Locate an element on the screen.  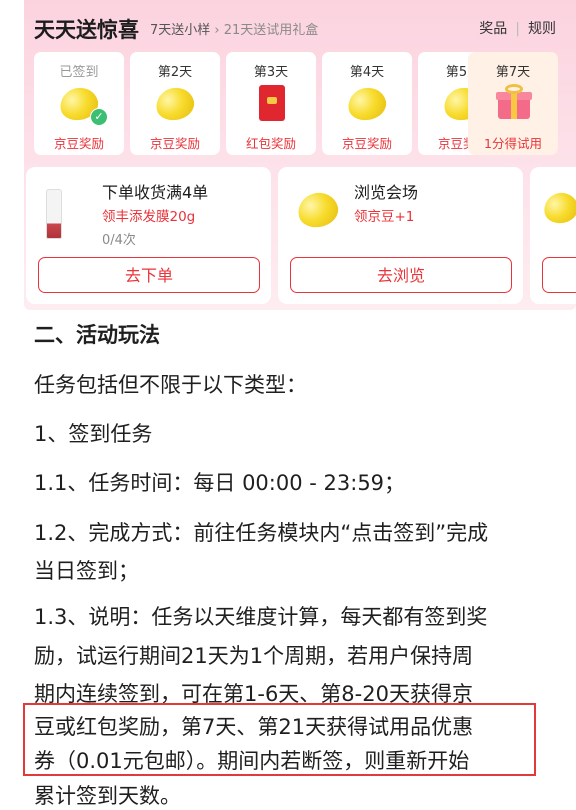
day-card-1: 已签到 ✓ 京豆奖励 is located at coordinates (79, 103).